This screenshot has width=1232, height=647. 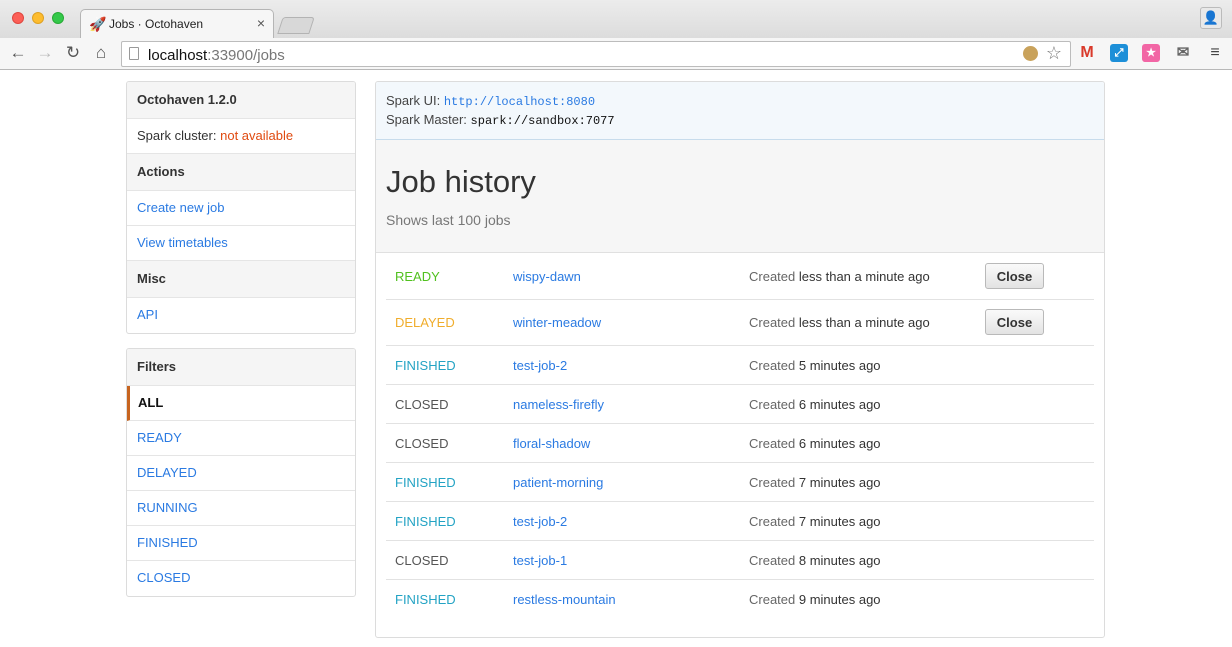 I want to click on gmail-extension-icon: M, so click(x=1087, y=53).